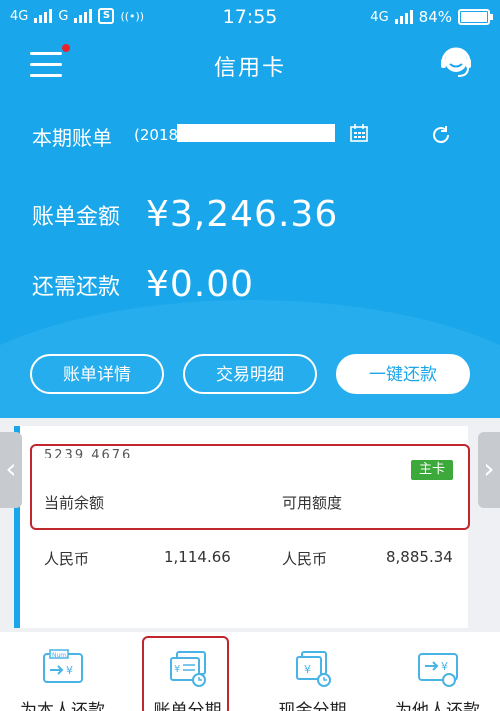 The height and width of the screenshot is (711, 500). Describe the element at coordinates (435, 17) in the screenshot. I see `battery-percent: 84%` at that location.